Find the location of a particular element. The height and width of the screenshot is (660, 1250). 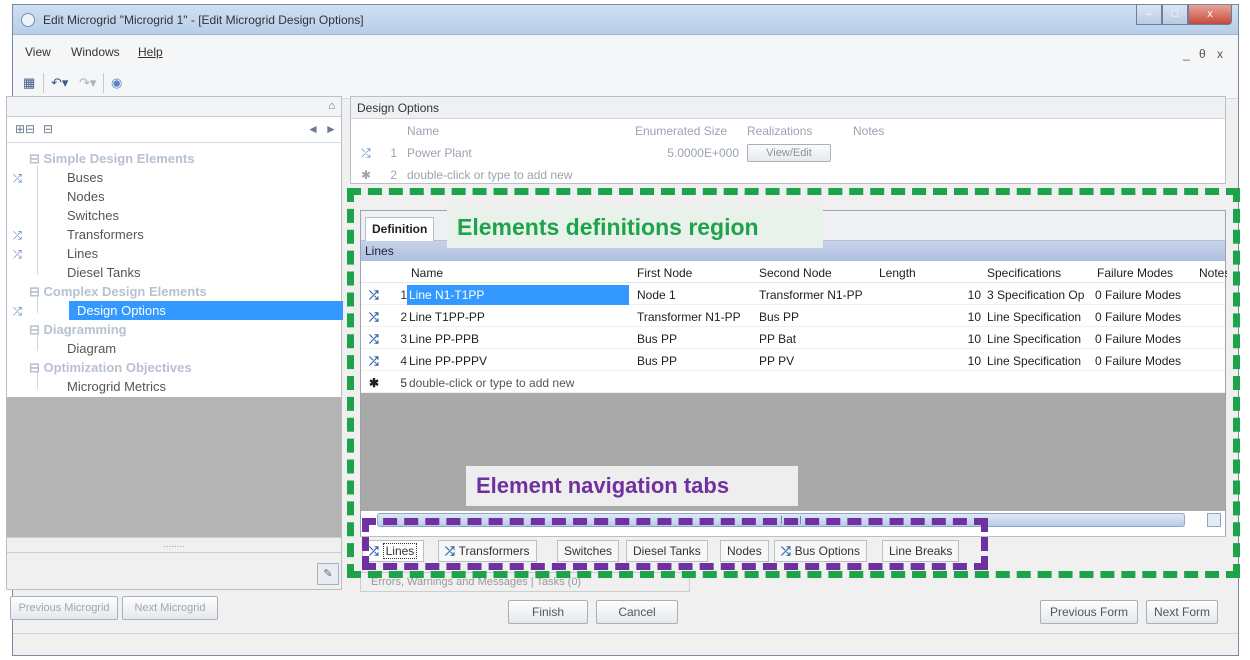

cell-second-node: PP Bat is located at coordinates (777, 339).